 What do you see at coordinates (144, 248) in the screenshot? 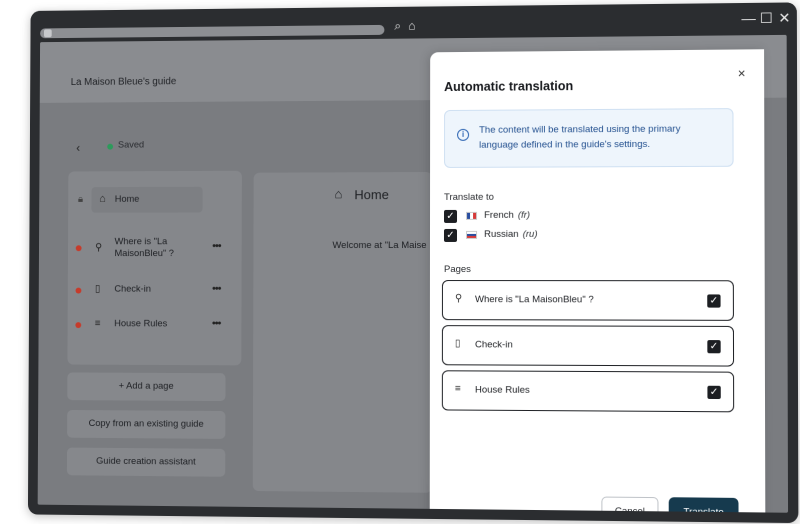
I see `sidebar-item-label: Where is "La MaisonBleu" ?` at bounding box center [144, 248].